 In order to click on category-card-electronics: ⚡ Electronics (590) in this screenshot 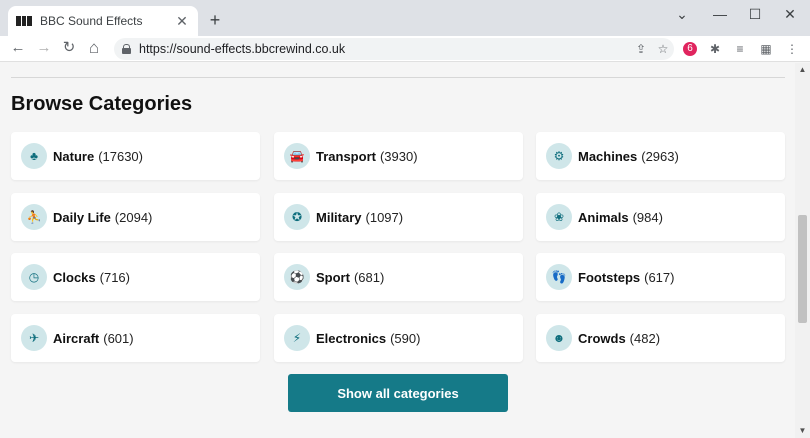, I will do `click(398, 338)`.